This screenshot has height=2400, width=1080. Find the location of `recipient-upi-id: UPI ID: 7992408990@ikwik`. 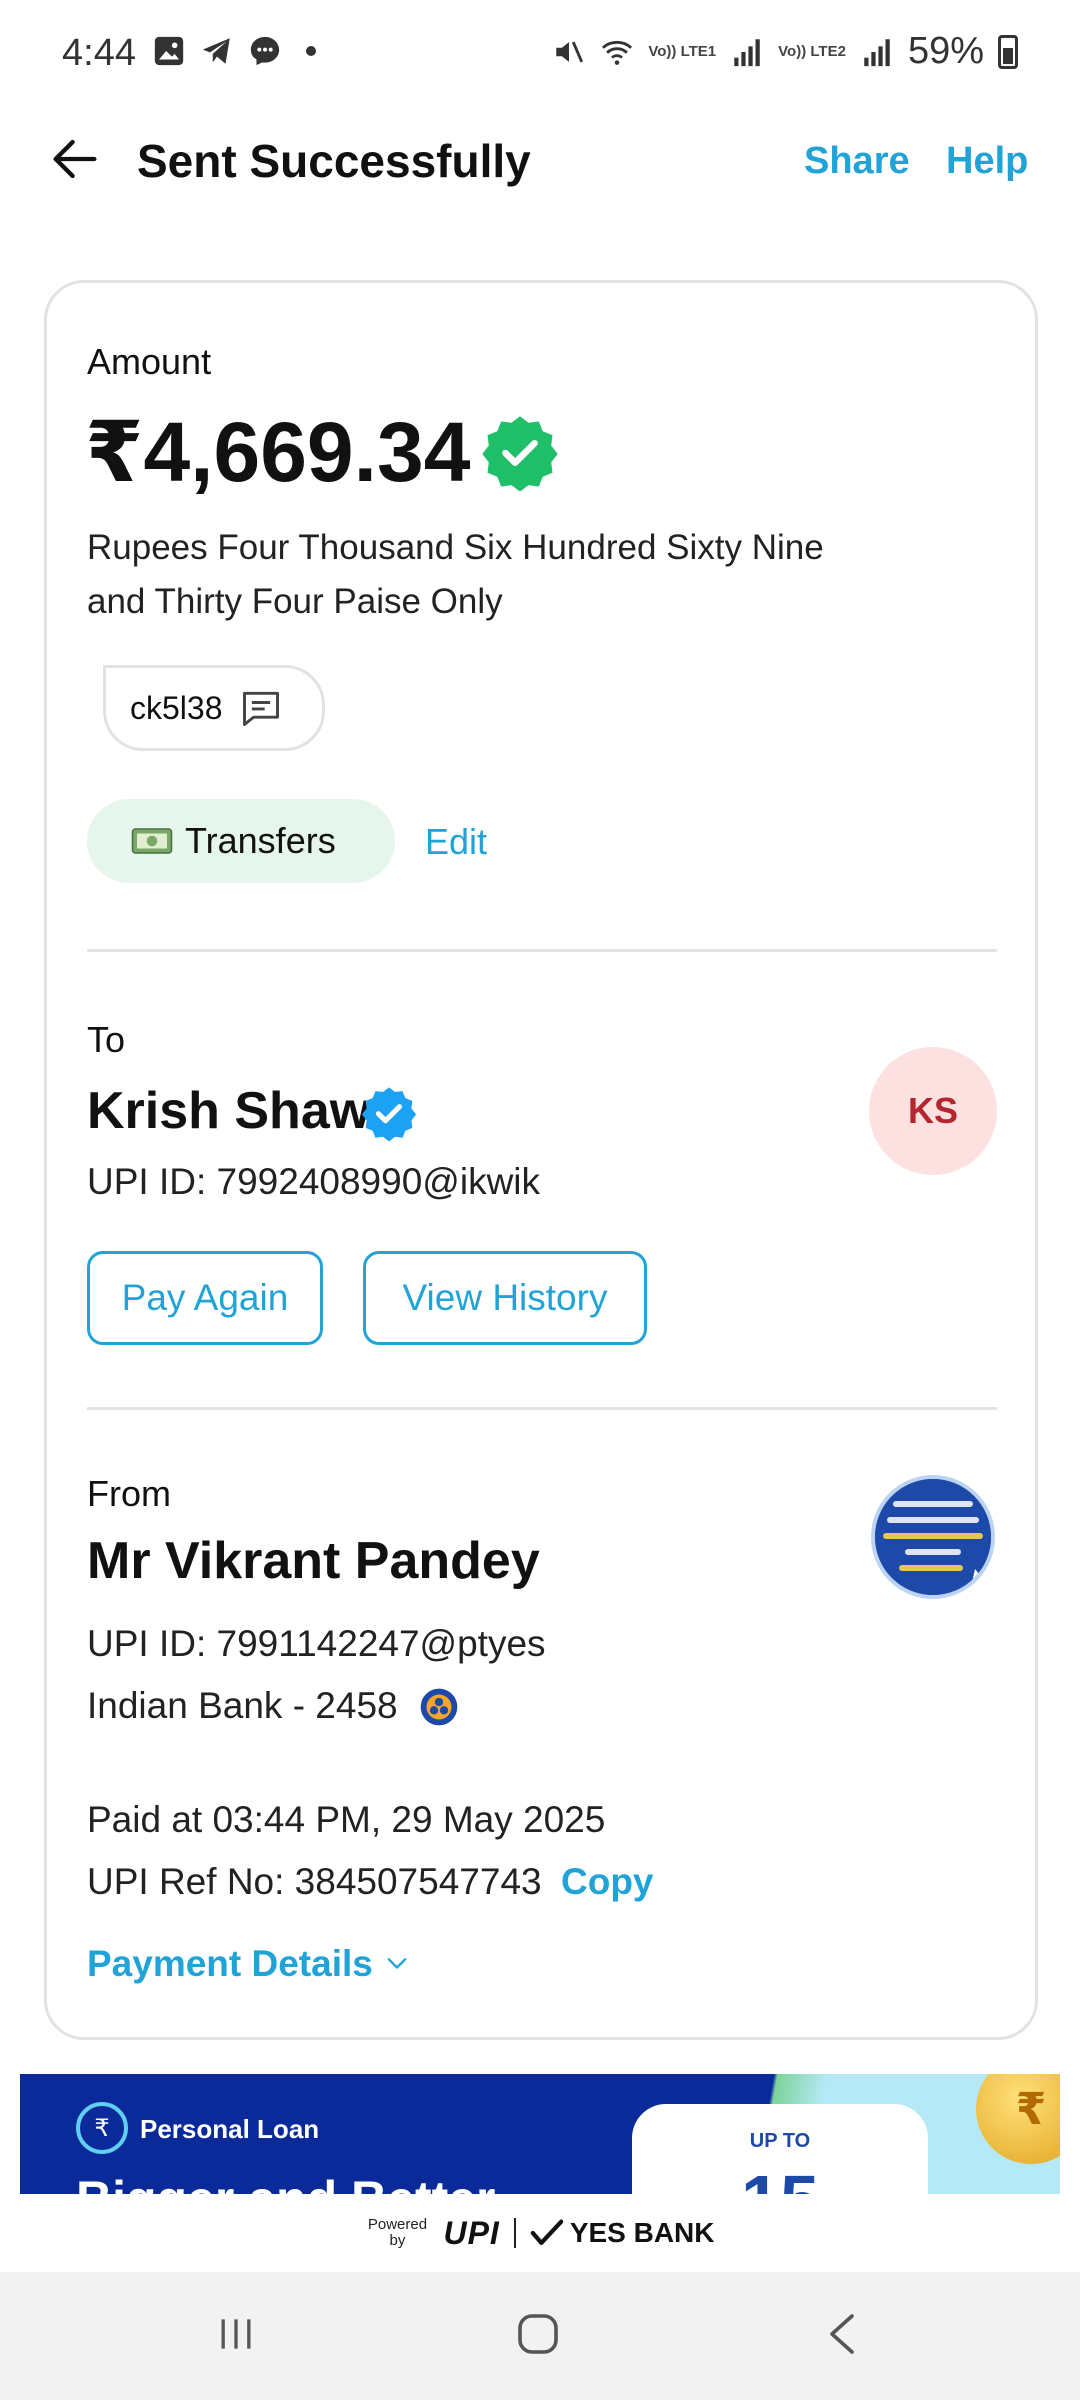

recipient-upi-id: UPI ID: 7992408990@ikwik is located at coordinates (314, 1181).